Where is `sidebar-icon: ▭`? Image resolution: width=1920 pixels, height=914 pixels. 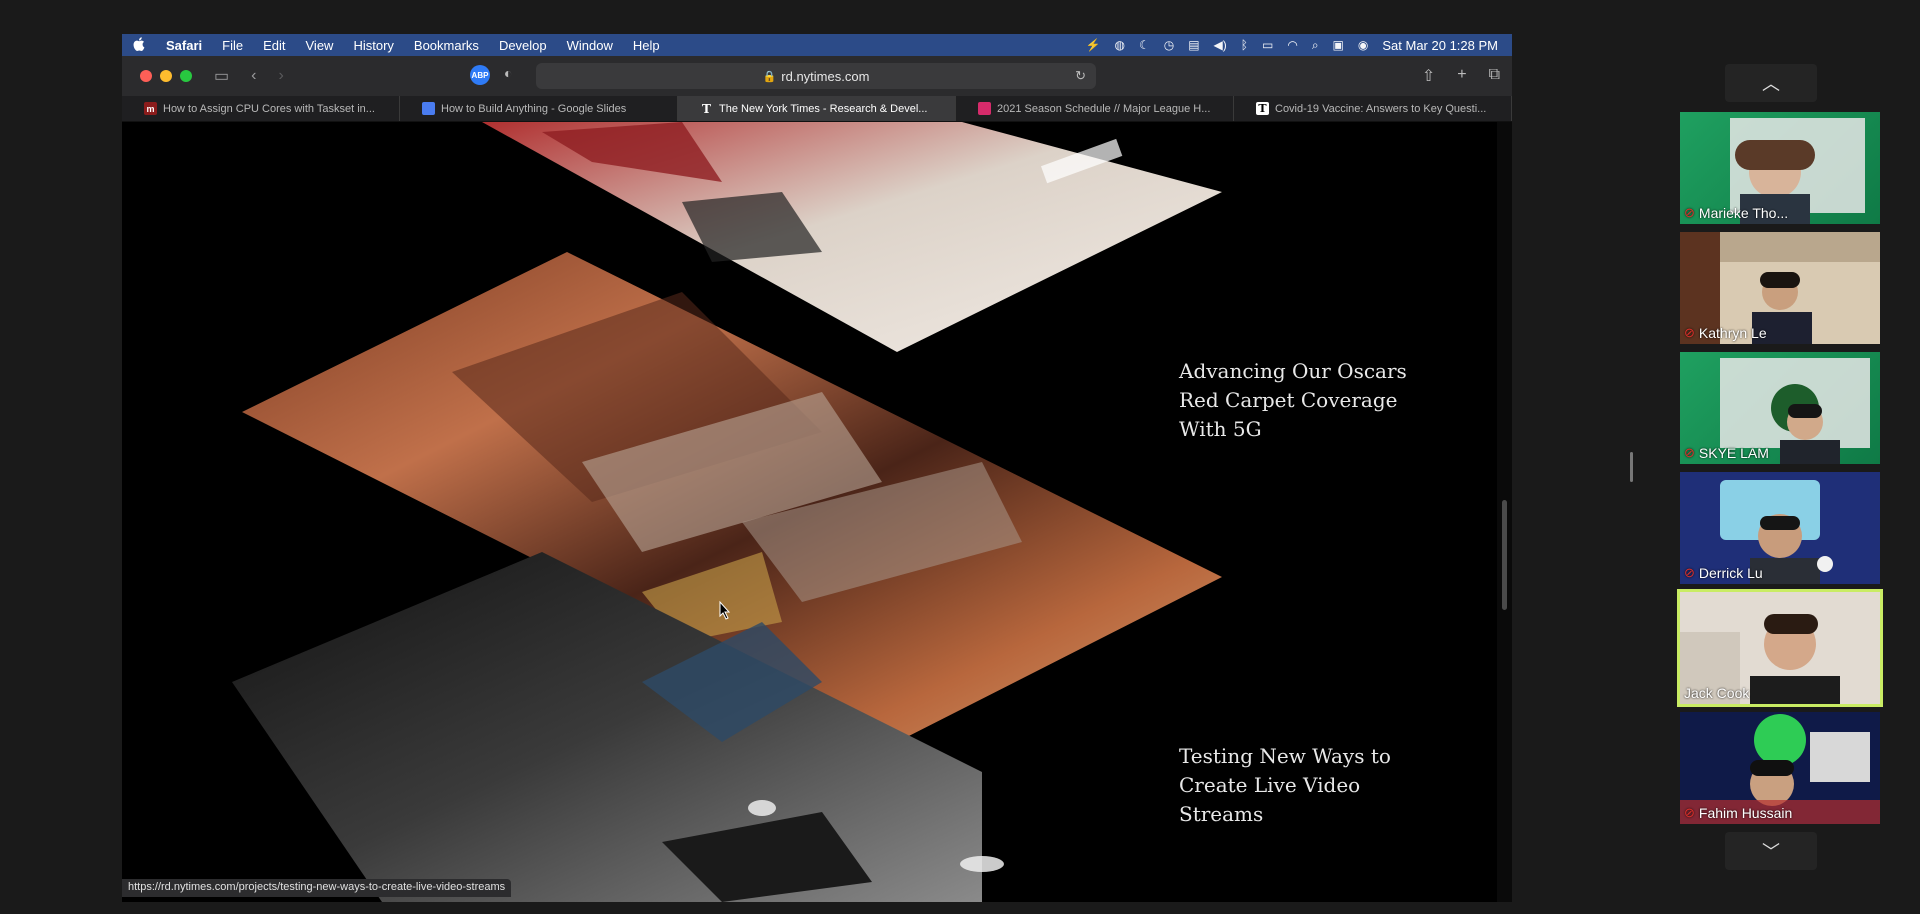
sidebar-icon: ▭ is located at coordinates (221, 76).